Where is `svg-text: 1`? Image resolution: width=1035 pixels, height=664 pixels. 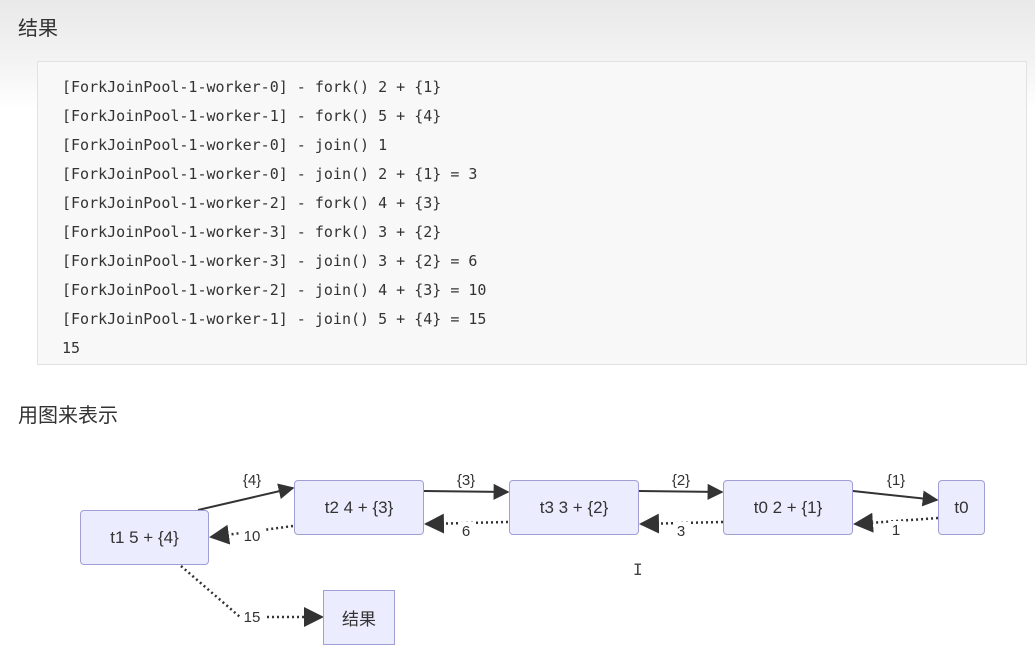
svg-text: 1 is located at coordinates (896, 530).